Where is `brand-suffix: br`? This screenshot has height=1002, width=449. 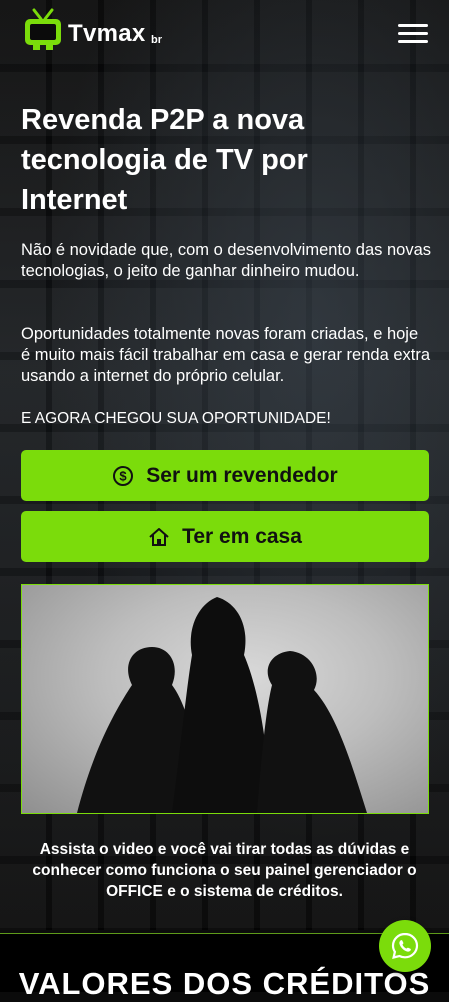 brand-suffix: br is located at coordinates (156, 40).